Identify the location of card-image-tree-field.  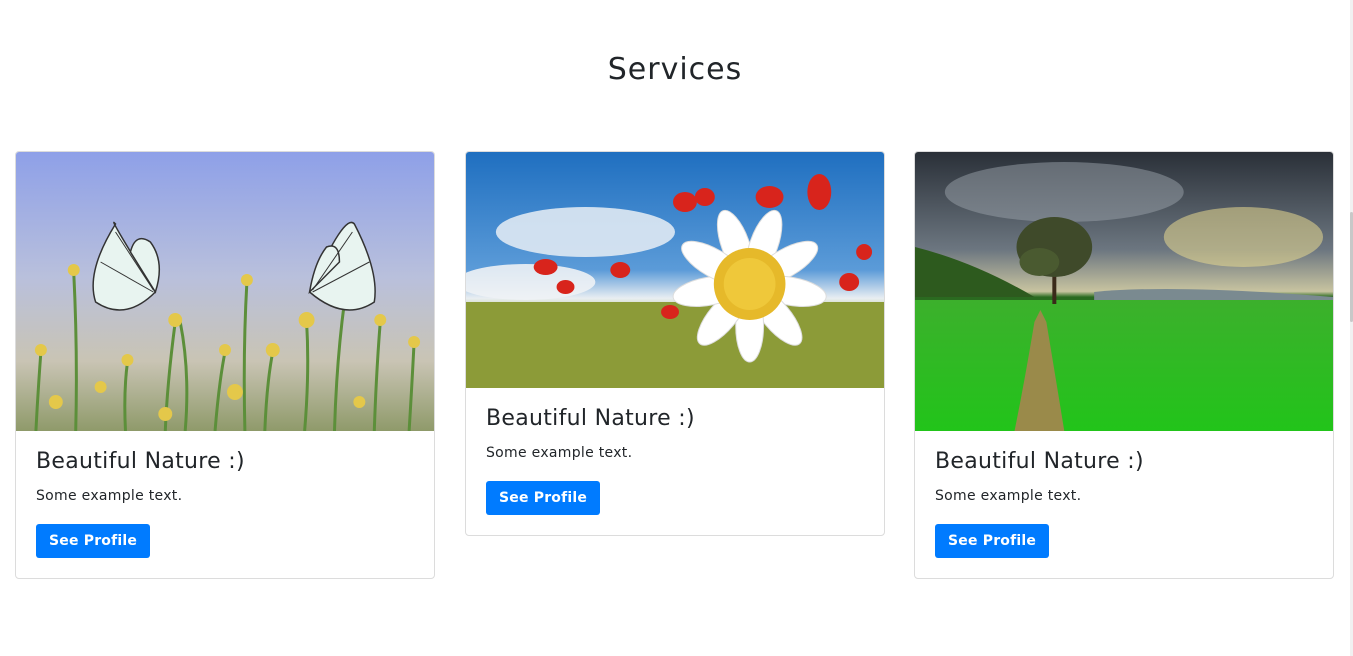
(1124, 291).